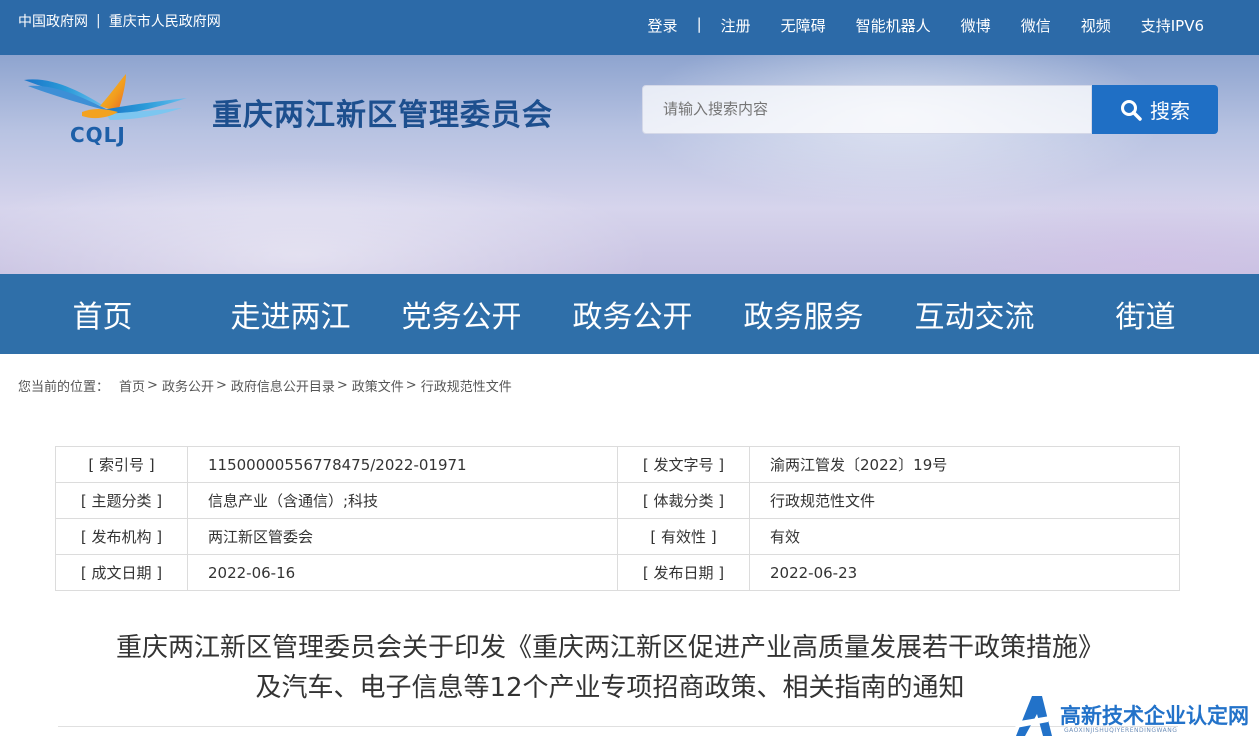 The image size is (1259, 739). What do you see at coordinates (102, 314) in the screenshot?
I see `nav-item-home: 首页` at bounding box center [102, 314].